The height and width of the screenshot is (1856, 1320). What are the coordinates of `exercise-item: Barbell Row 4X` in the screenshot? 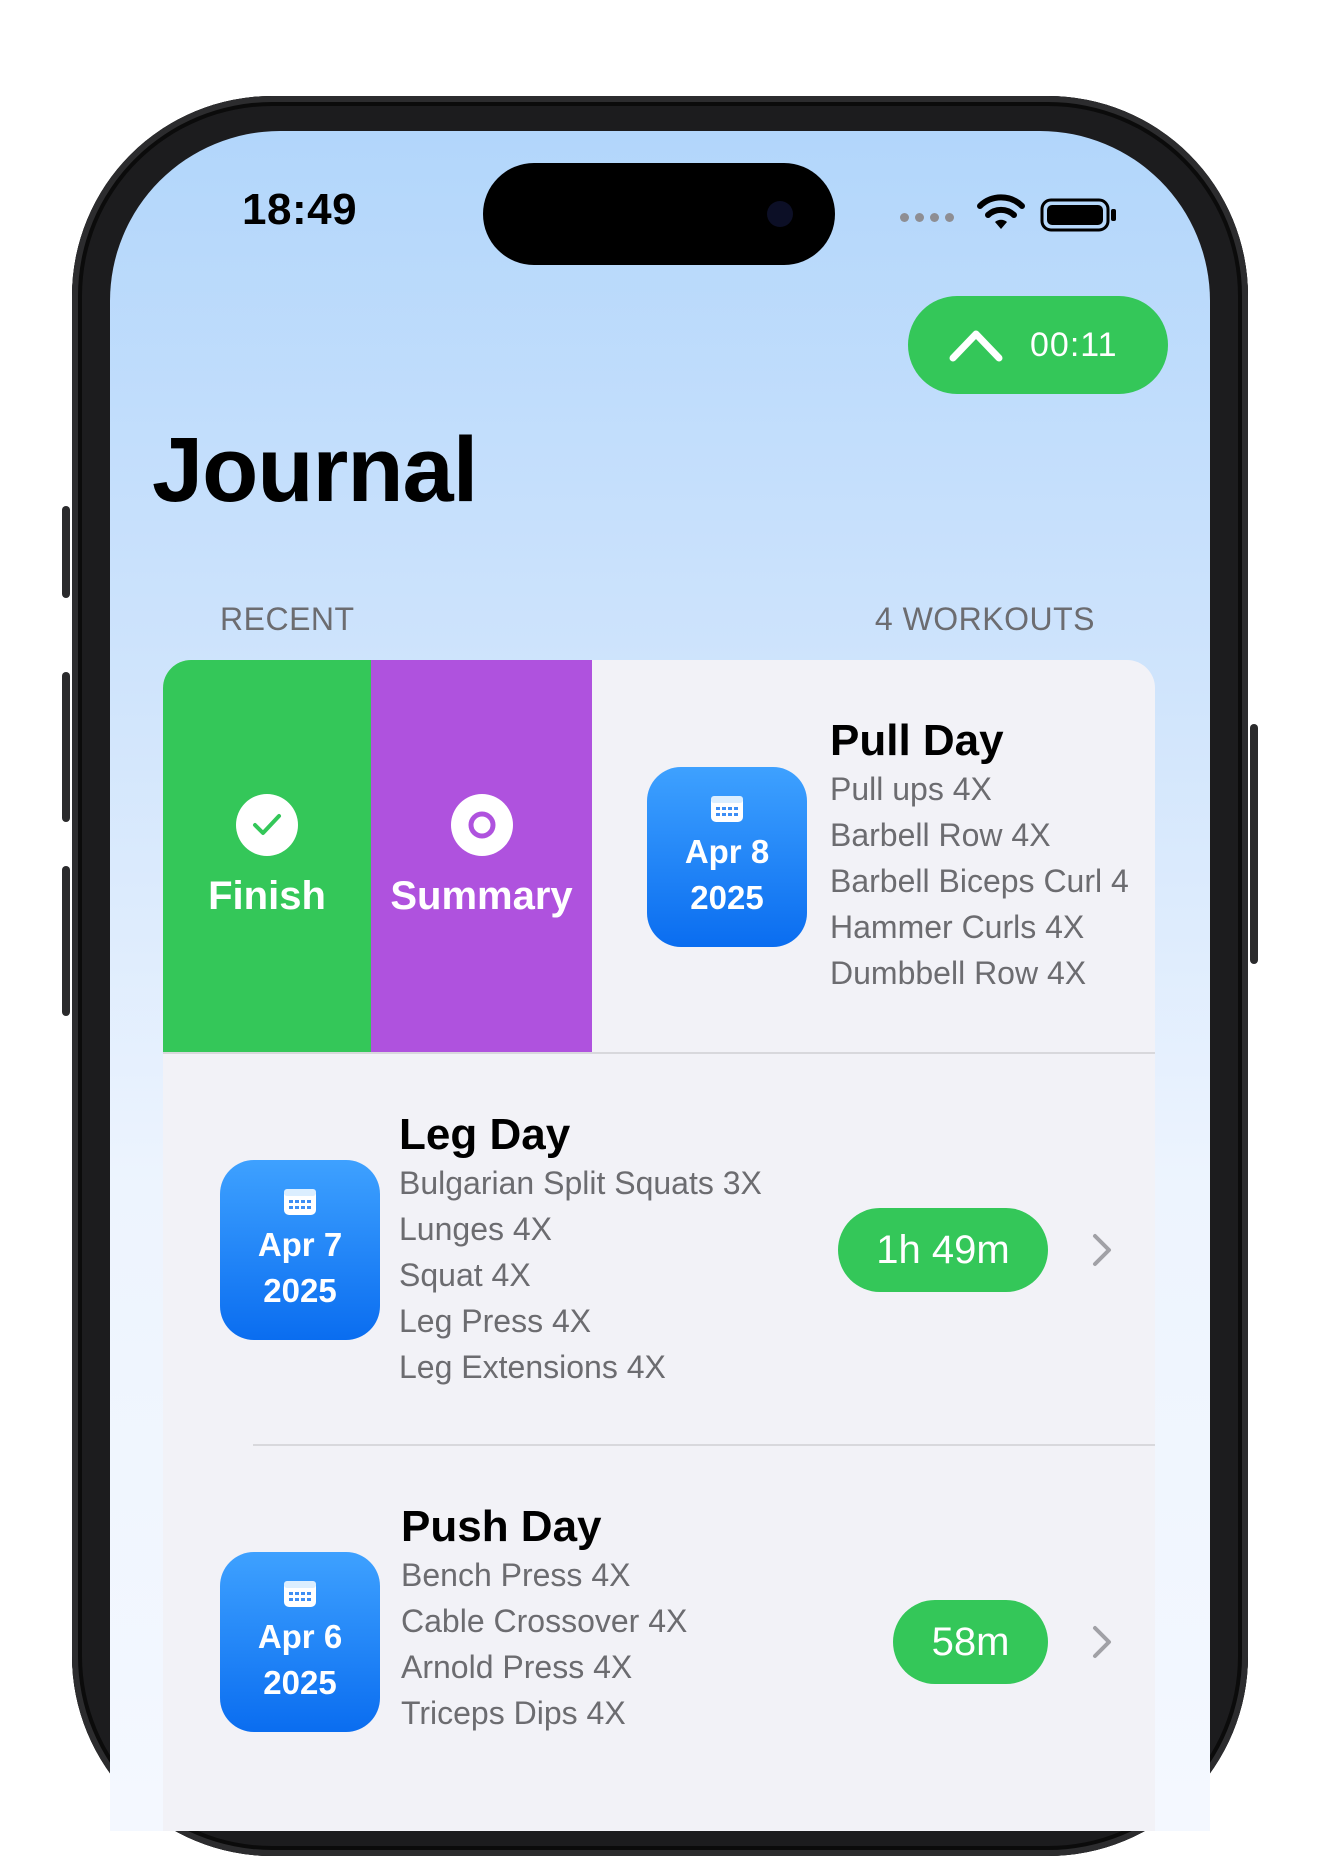 It's located at (940, 835).